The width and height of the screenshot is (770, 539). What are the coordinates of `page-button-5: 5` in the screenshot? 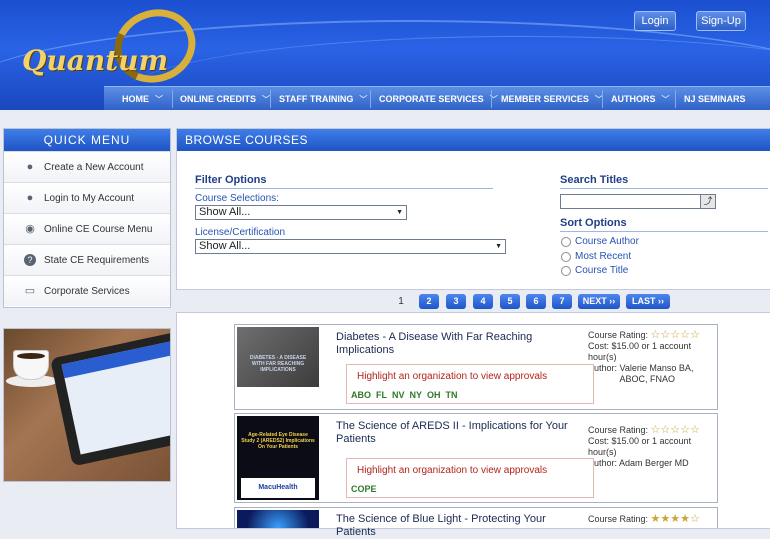 It's located at (510, 301).